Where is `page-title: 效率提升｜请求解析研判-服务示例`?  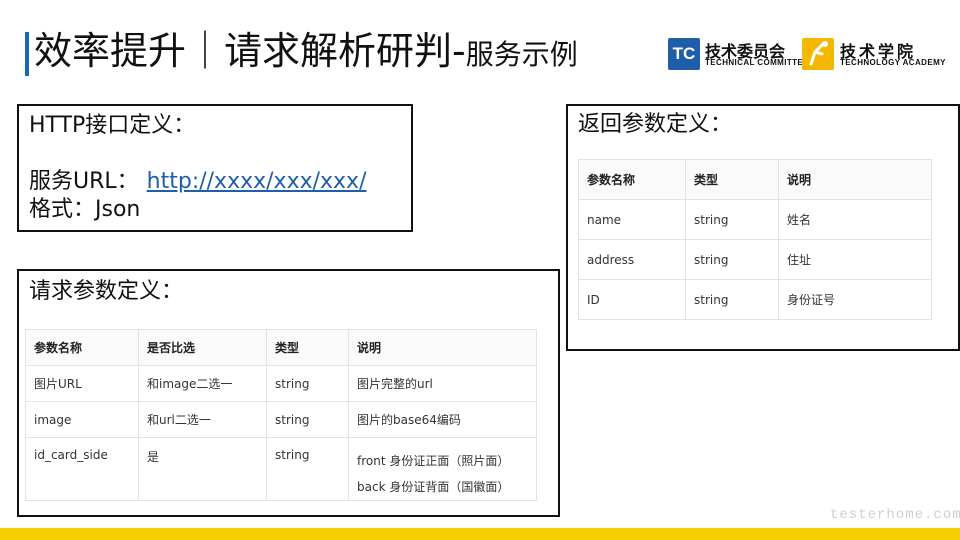 page-title: 效率提升｜请求解析研判-服务示例 is located at coordinates (306, 53).